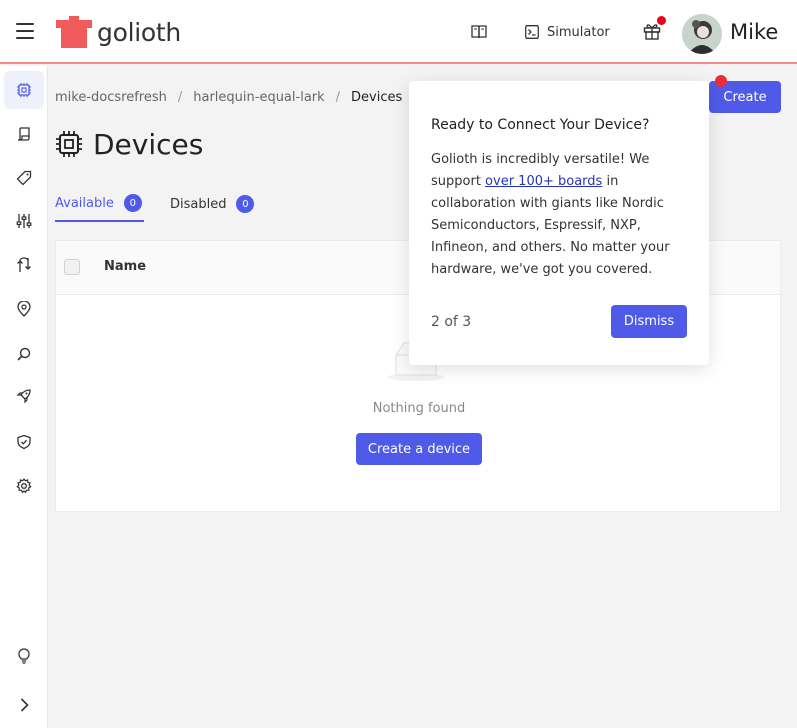  Describe the element at coordinates (148, 144) in the screenshot. I see `page-title-text: Devices` at that location.